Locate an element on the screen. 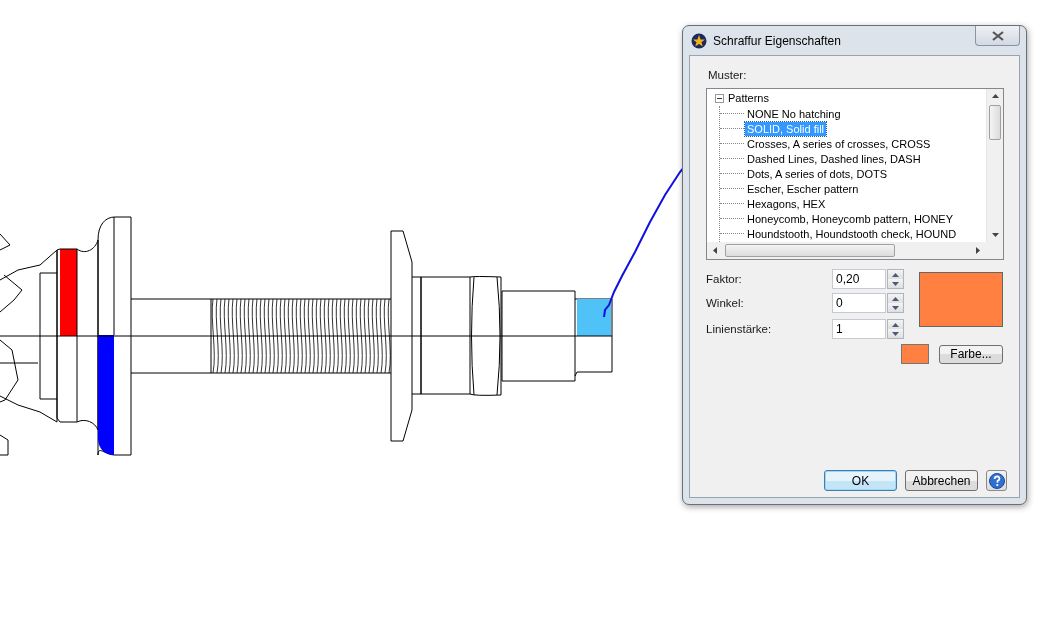 The height and width of the screenshot is (626, 1053). help-icon is located at coordinates (996, 480).